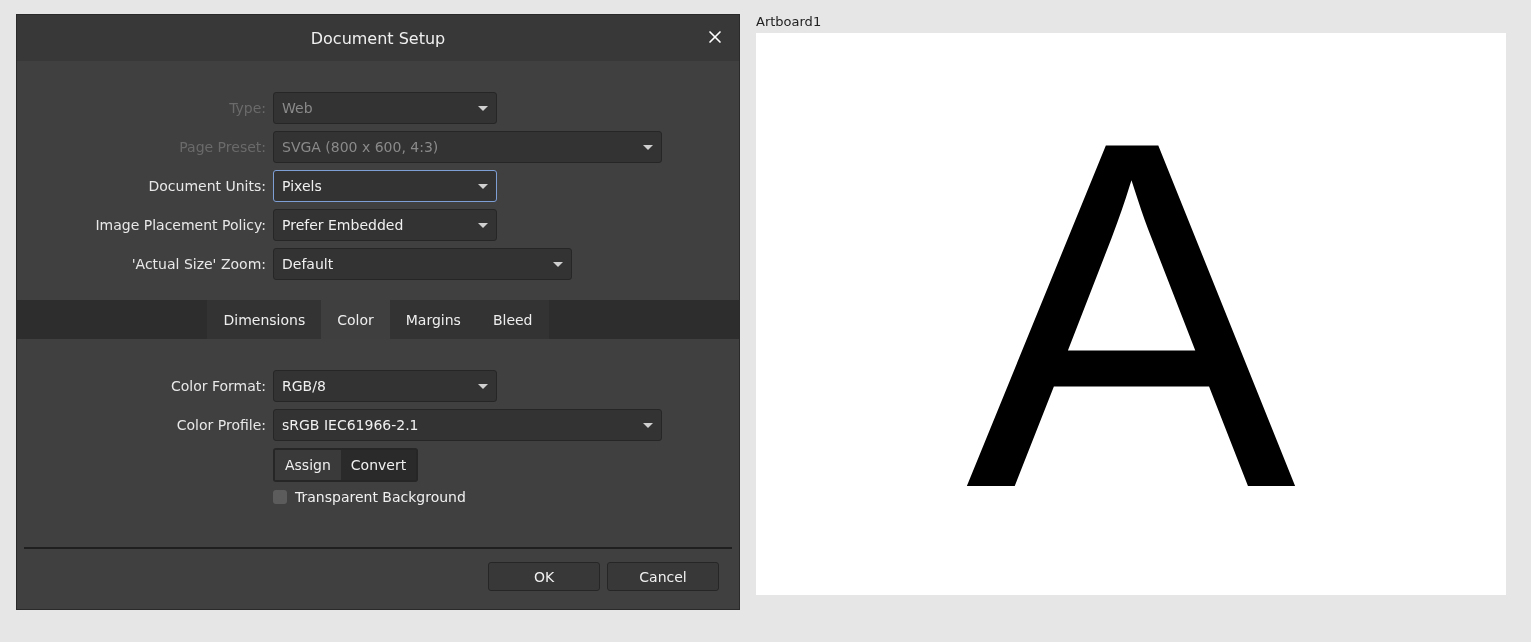 The width and height of the screenshot is (1531, 642). What do you see at coordinates (385, 225) in the screenshot?
I see `dropdown: Prefer Embedded` at bounding box center [385, 225].